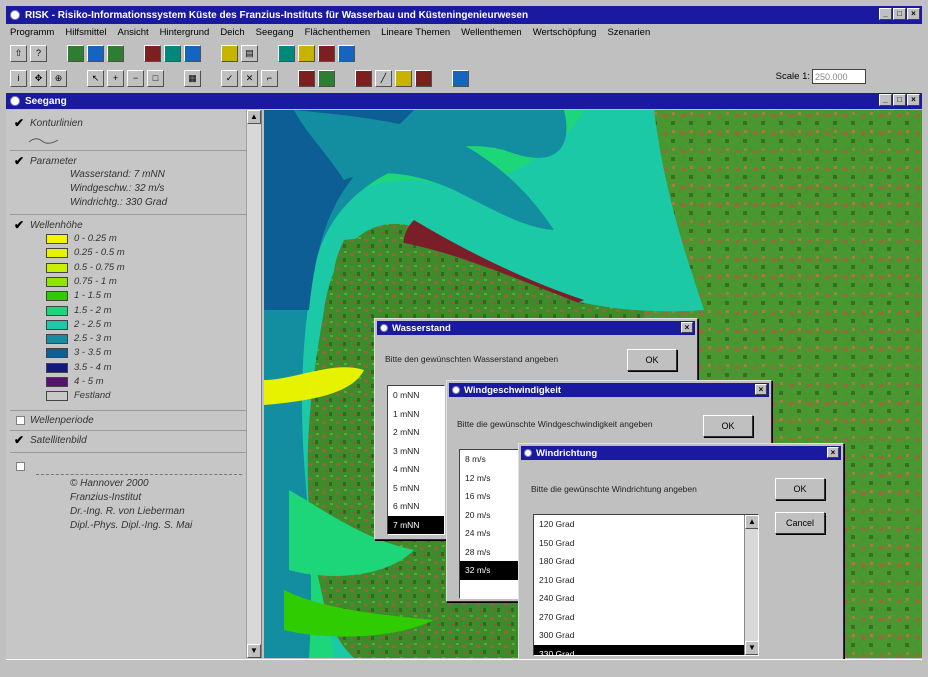  Describe the element at coordinates (135, 78) in the screenshot. I see `zoom-out-icon: −` at that location.